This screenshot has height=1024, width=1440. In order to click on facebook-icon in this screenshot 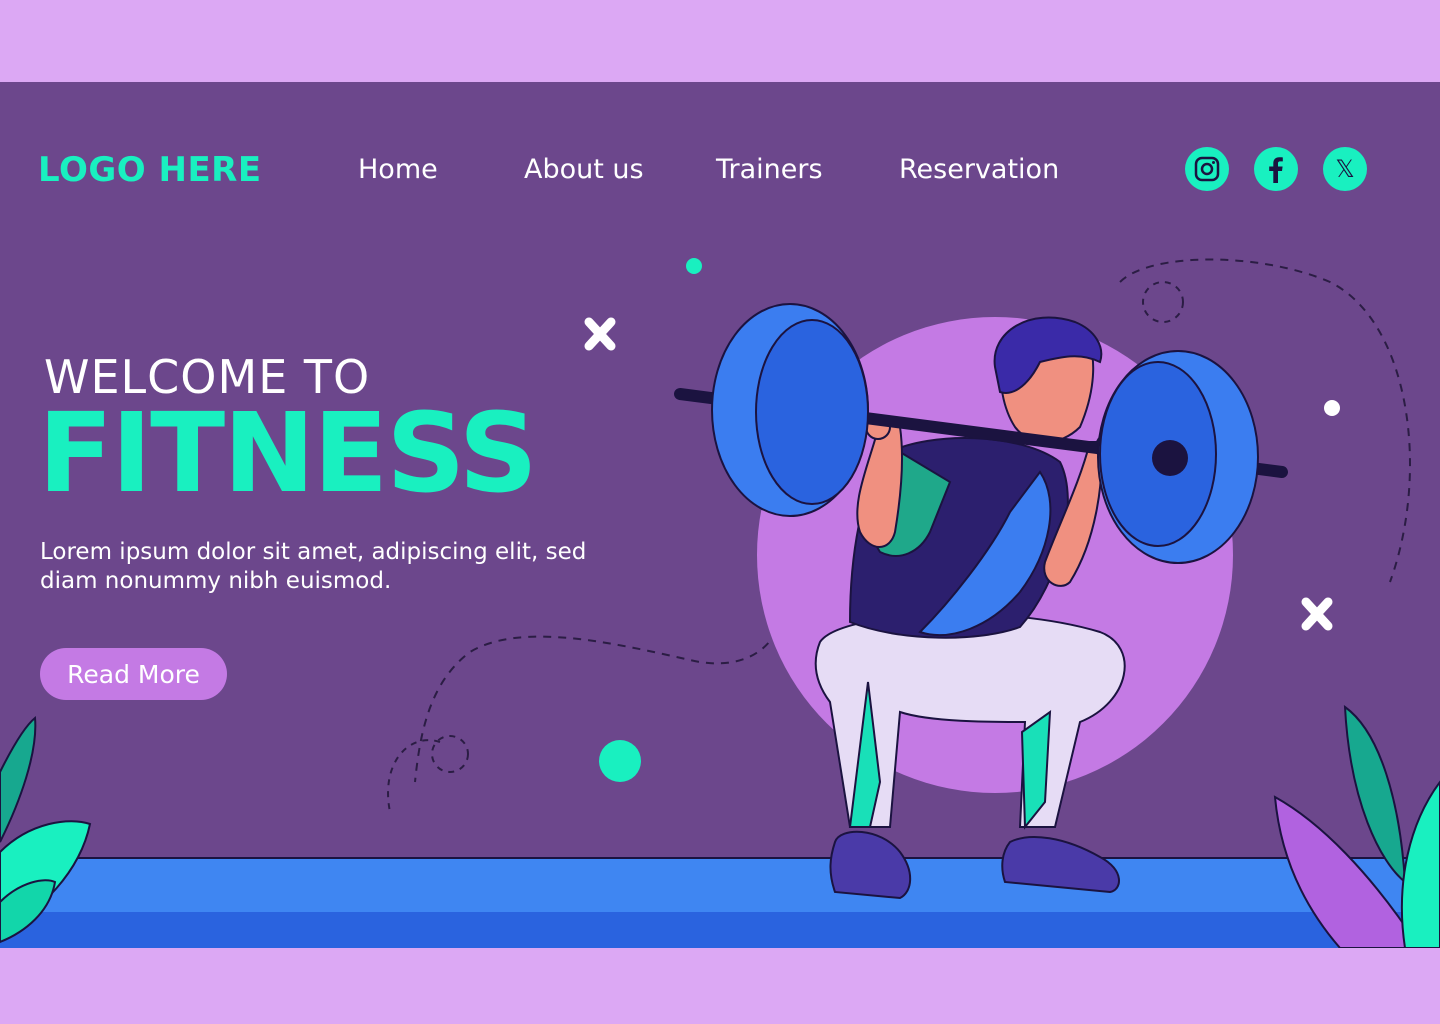, I will do `click(1276, 170)`.